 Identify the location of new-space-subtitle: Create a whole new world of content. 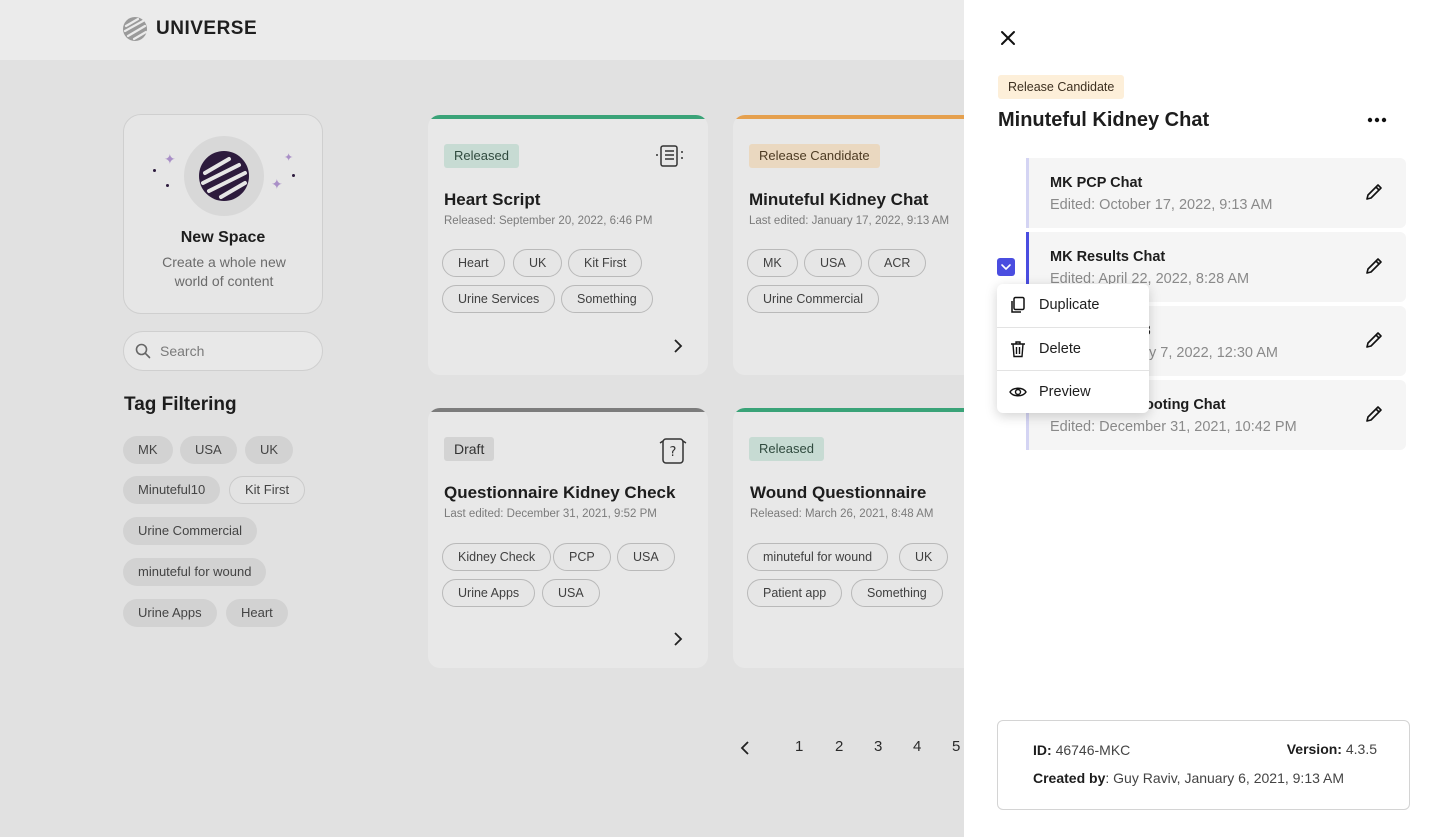
(224, 271).